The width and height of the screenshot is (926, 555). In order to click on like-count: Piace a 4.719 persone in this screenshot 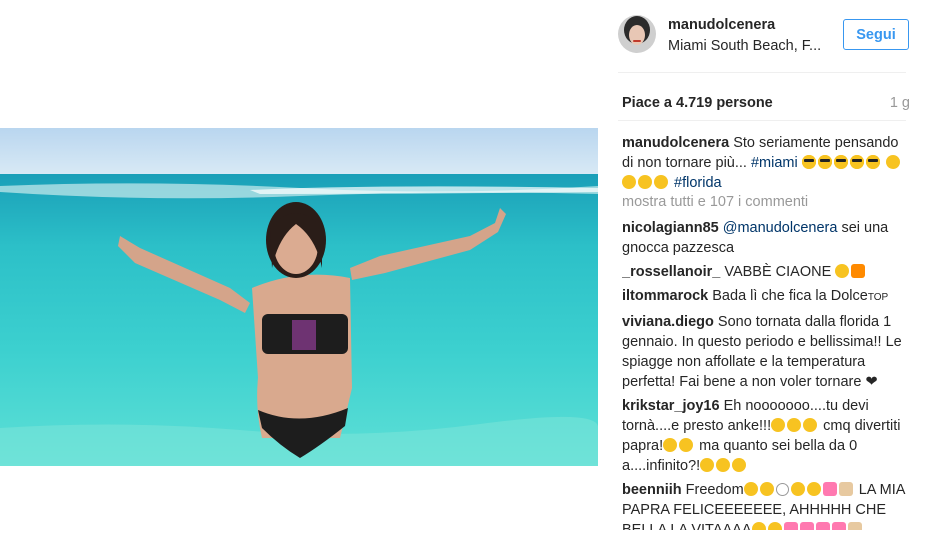, I will do `click(697, 103)`.